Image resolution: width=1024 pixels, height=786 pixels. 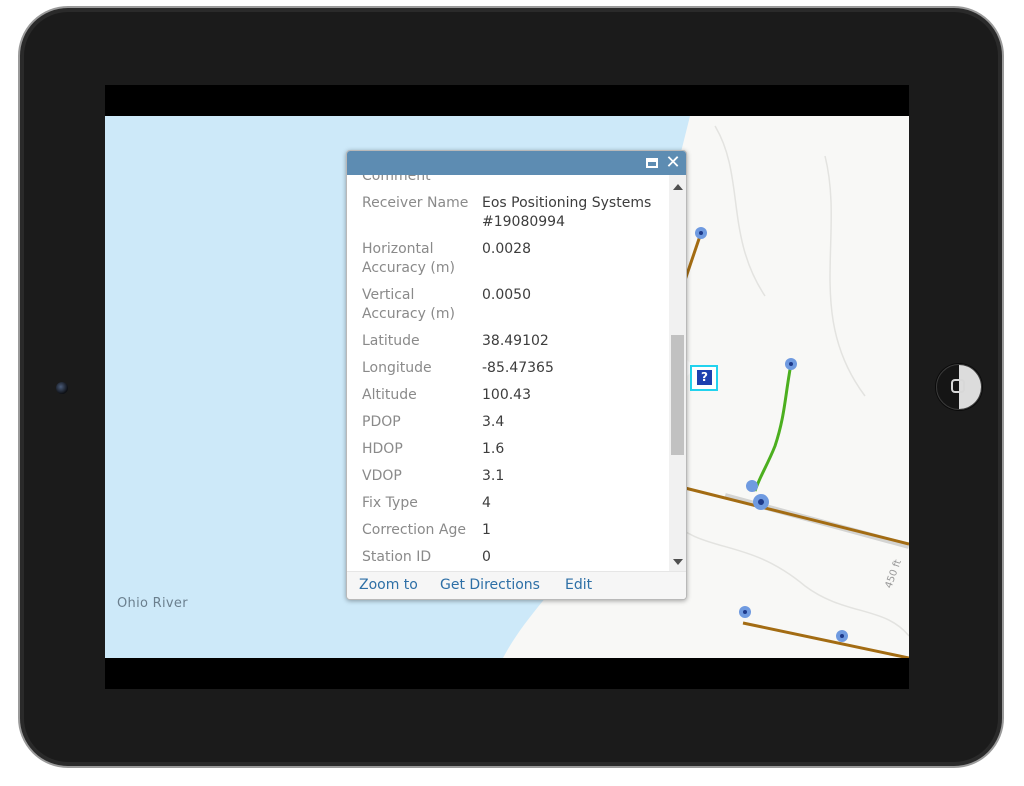 I want to click on camera-icon, so click(x=62, y=388).